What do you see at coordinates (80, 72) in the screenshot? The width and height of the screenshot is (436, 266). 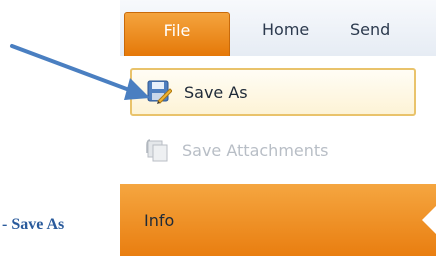 I see `arrow-icon` at bounding box center [80, 72].